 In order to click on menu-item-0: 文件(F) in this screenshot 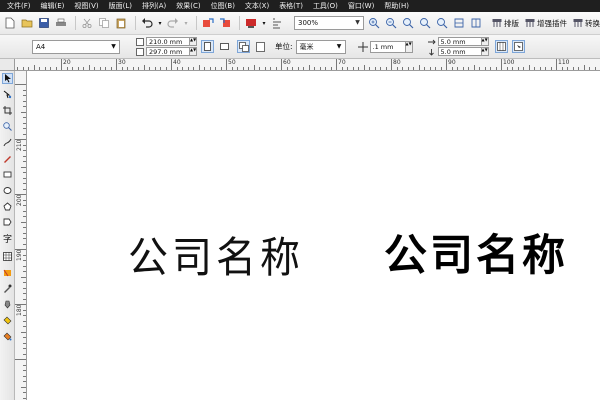, I will do `click(21, 6)`.